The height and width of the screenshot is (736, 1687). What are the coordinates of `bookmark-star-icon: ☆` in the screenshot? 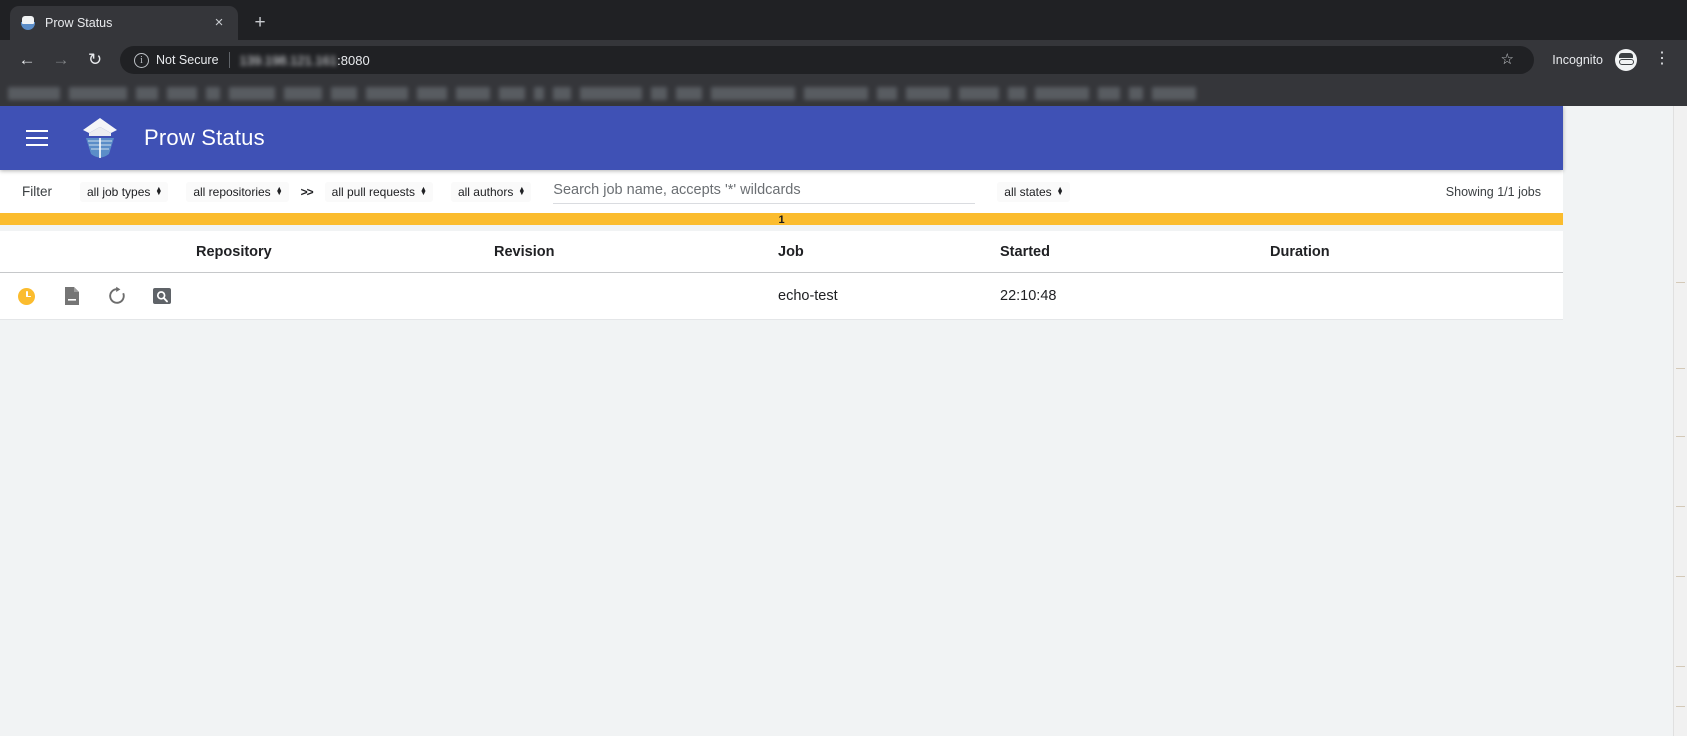 It's located at (1507, 60).